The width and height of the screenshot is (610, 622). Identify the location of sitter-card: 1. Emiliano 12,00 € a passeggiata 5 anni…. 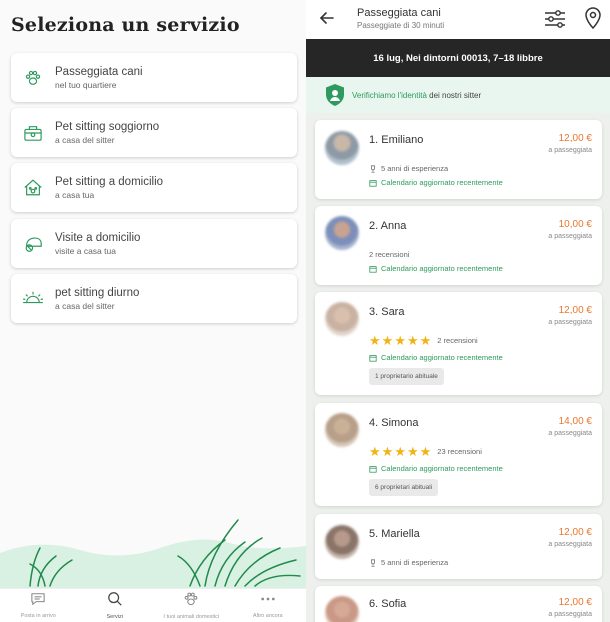
(458, 159).